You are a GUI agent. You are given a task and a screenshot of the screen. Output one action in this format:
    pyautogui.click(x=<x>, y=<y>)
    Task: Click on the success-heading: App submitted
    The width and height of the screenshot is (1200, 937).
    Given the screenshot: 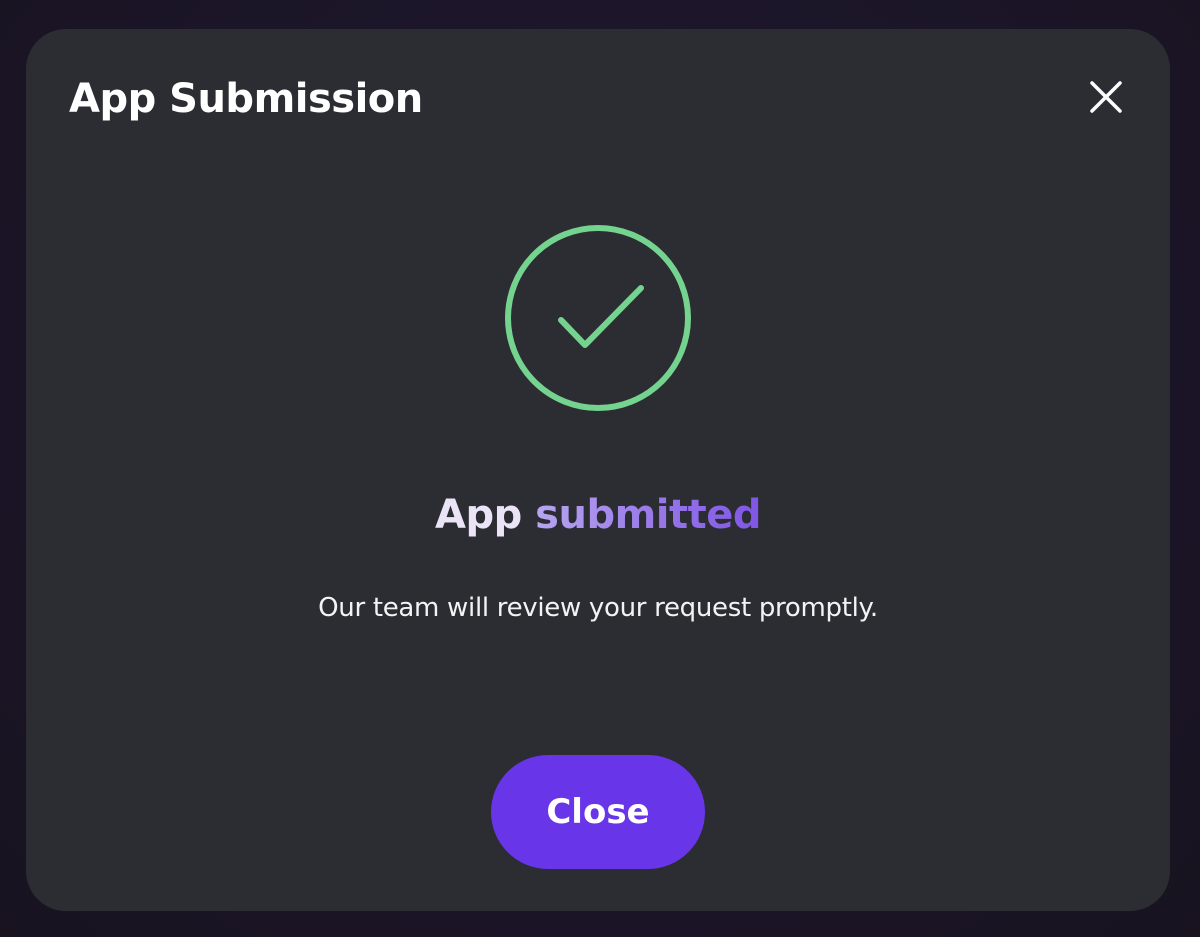 What is the action you would take?
    pyautogui.click(x=598, y=515)
    